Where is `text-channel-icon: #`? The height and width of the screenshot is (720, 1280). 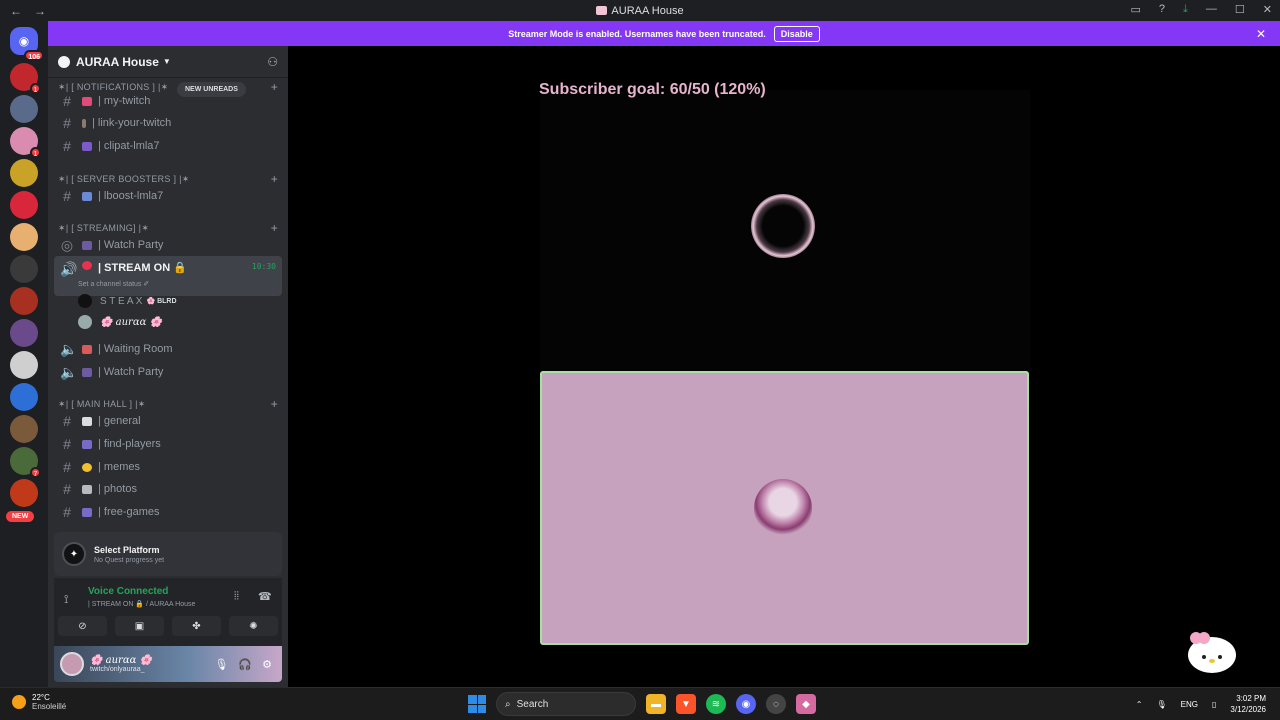
text-channel-icon: # is located at coordinates (67, 421).